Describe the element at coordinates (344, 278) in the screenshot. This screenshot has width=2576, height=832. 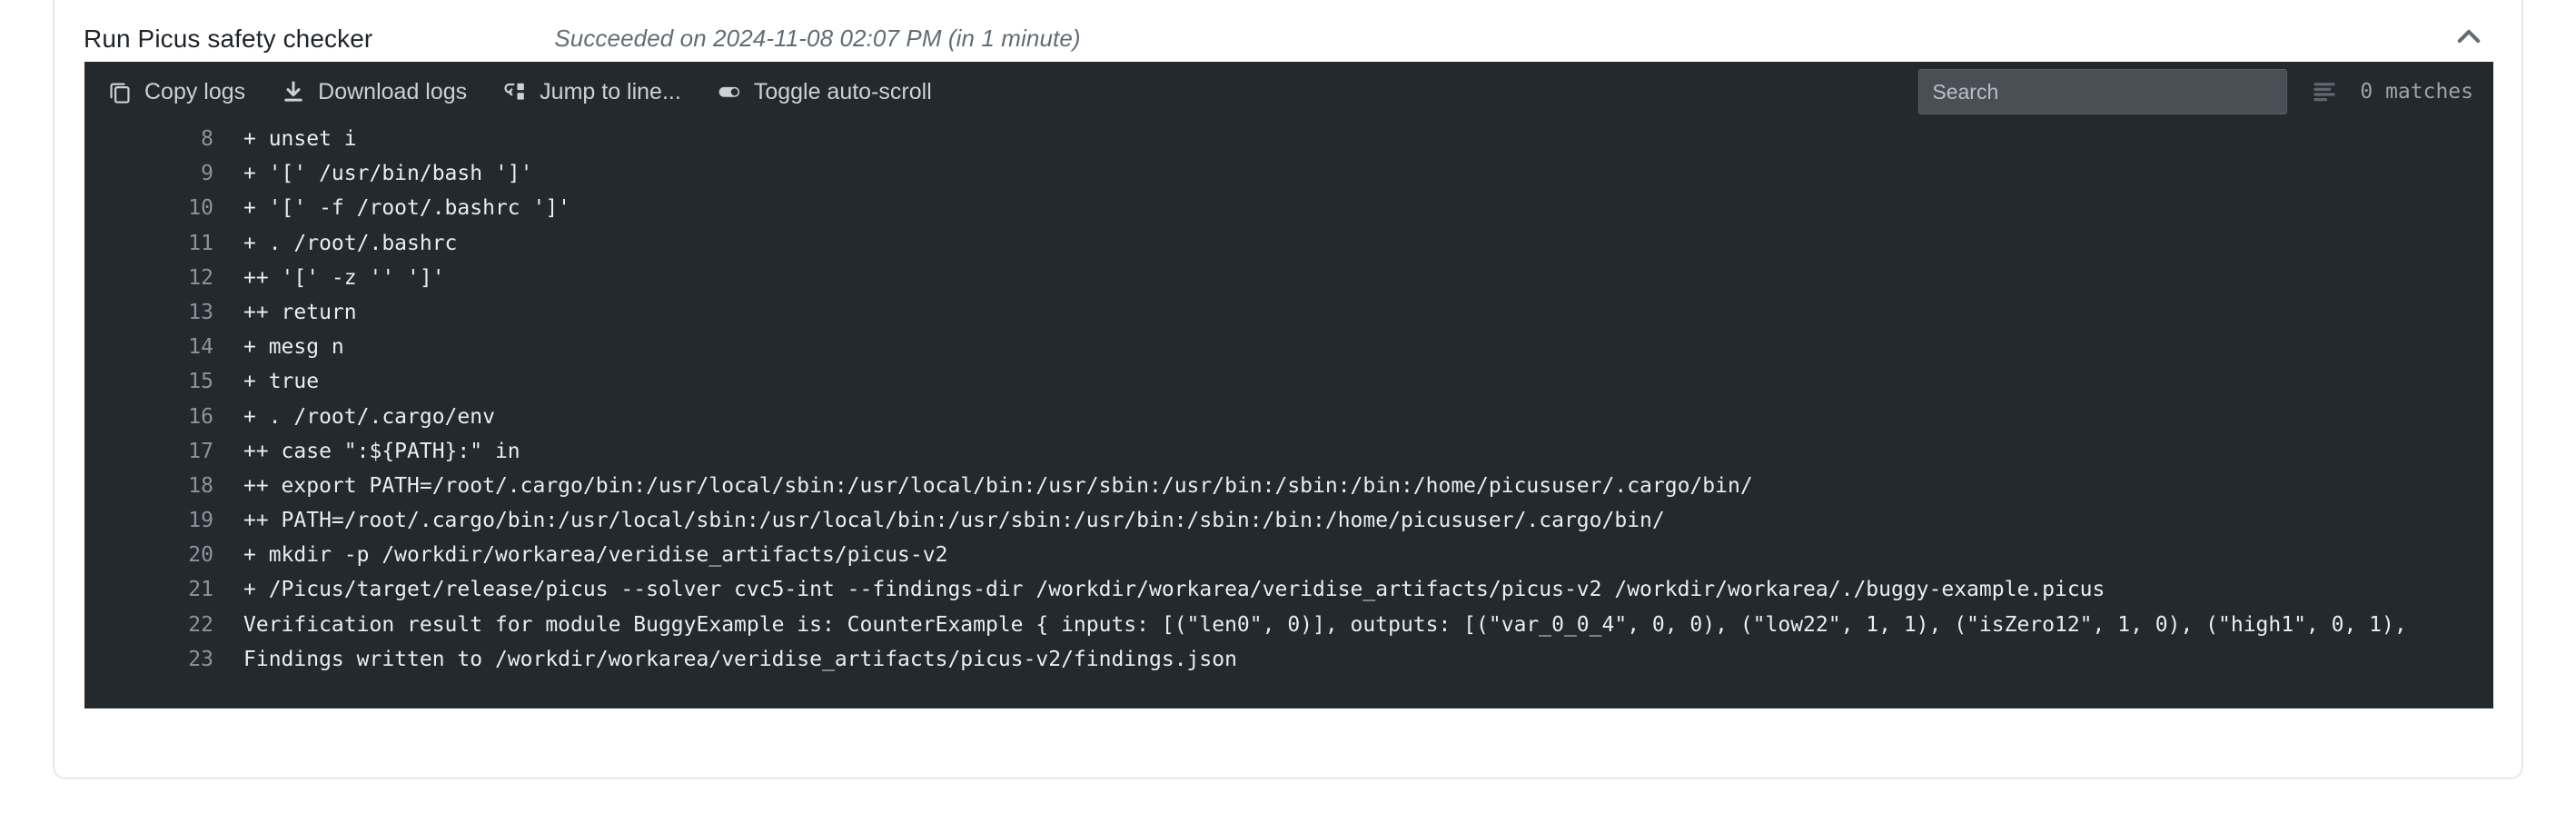
I see `log-line-text: ++ '[' -z '' ']'` at that location.